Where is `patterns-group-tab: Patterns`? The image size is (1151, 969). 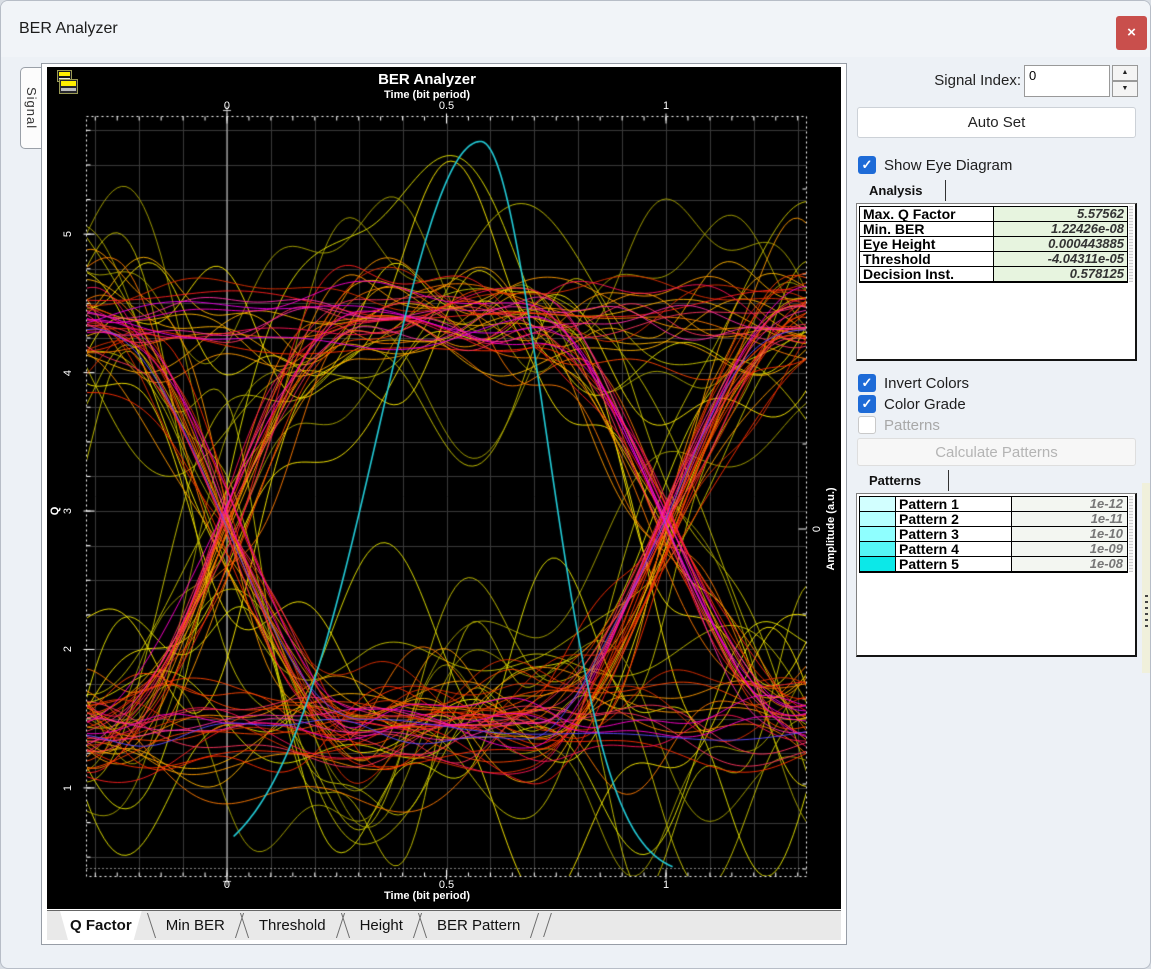 patterns-group-tab: Patterns is located at coordinates (895, 480).